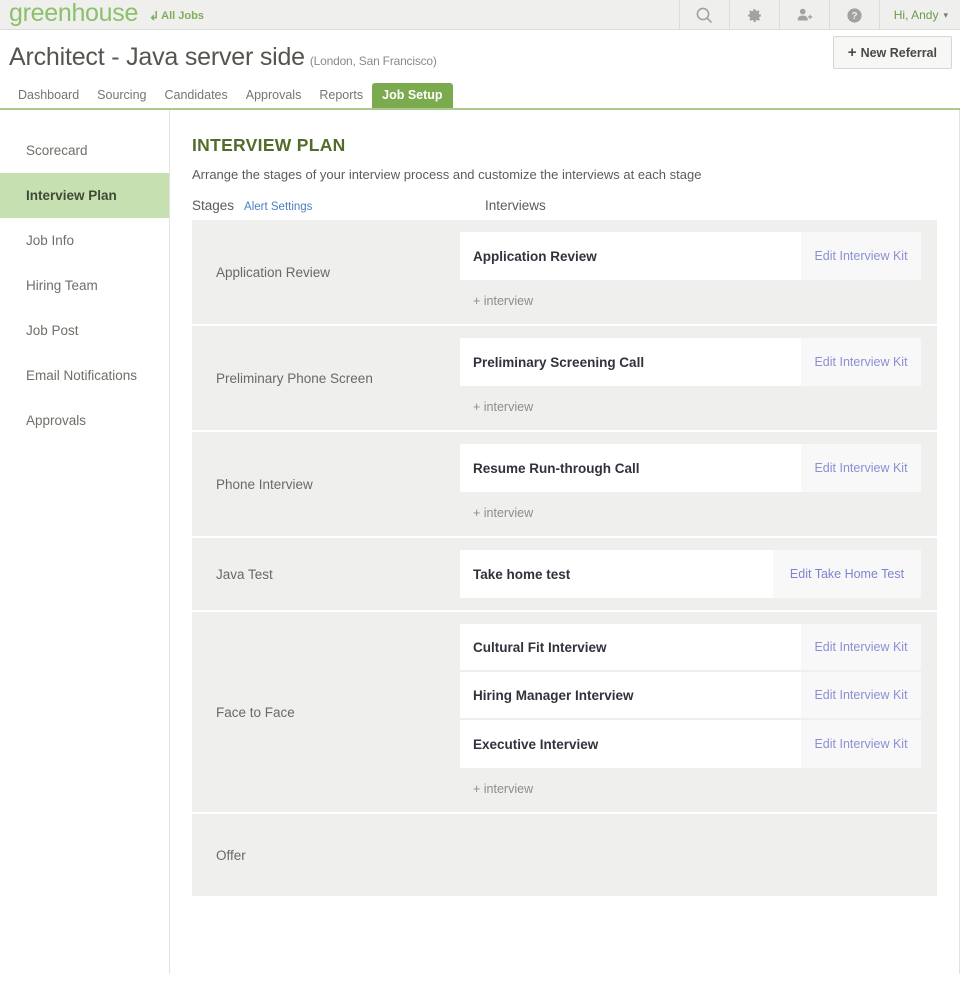  What do you see at coordinates (84, 375) in the screenshot?
I see `sidebar-item-email-notifications: Email Notifications` at bounding box center [84, 375].